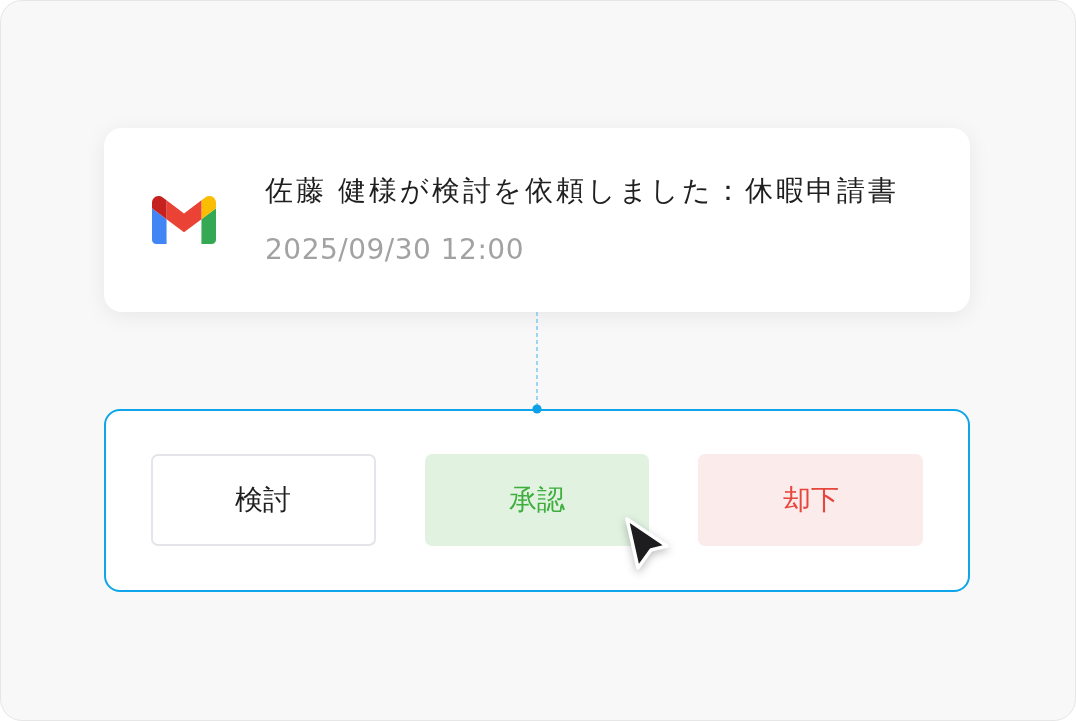  What do you see at coordinates (184, 220) in the screenshot?
I see `mail-logo-icon` at bounding box center [184, 220].